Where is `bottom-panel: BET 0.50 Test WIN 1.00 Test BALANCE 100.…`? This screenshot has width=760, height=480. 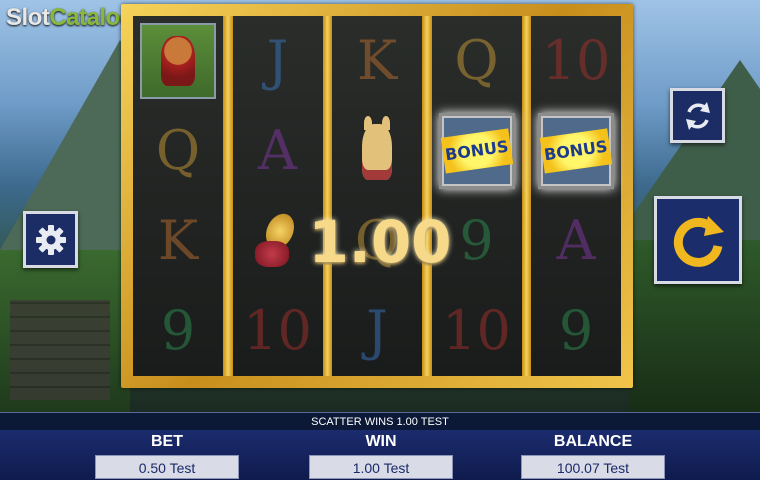
bottom-panel: BET 0.50 Test WIN 1.00 Test BALANCE 100.… is located at coordinates (380, 455).